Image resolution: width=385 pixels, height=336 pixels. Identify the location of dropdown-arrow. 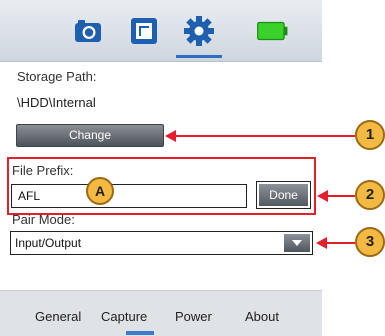
(297, 243).